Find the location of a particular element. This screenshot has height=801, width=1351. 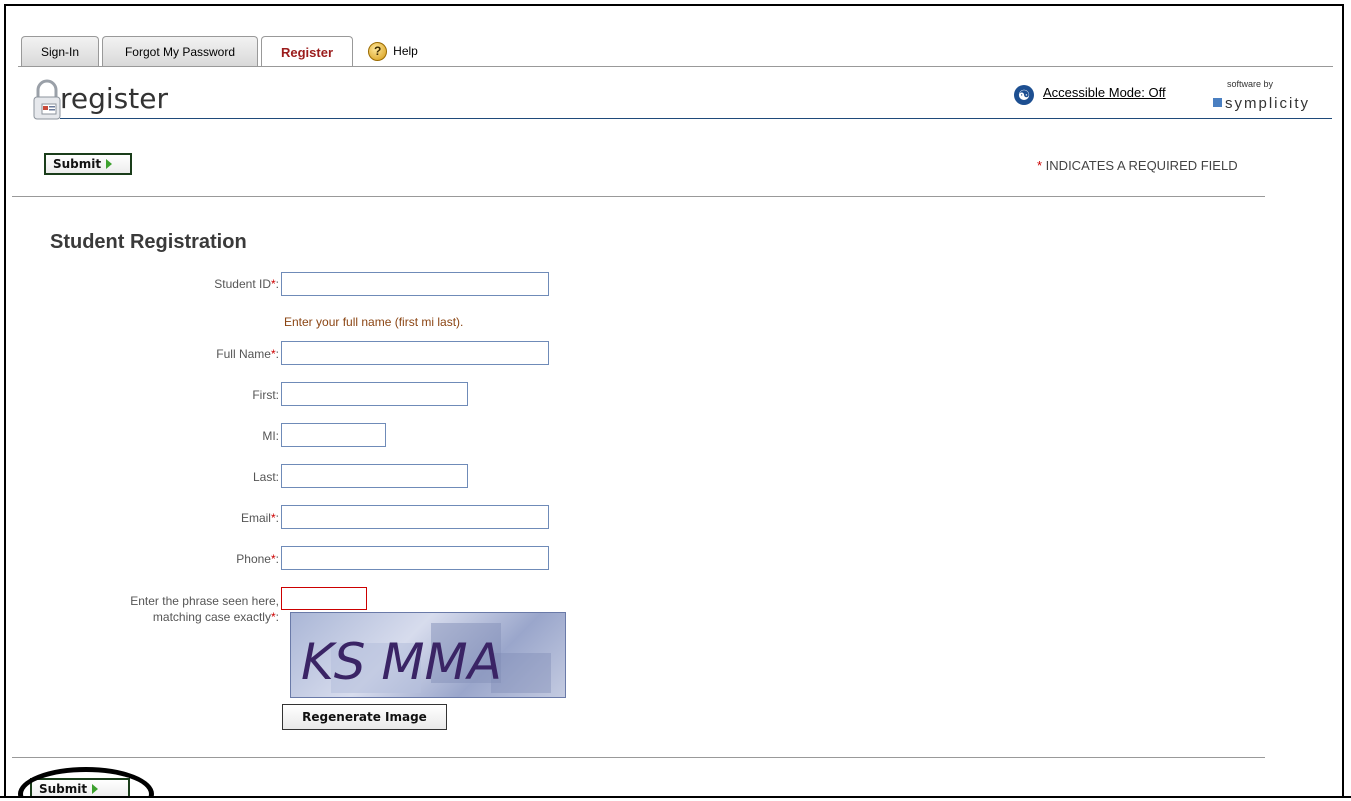

required-field-note: * INDICATES A REQUIRED FIELD is located at coordinates (1137, 165).